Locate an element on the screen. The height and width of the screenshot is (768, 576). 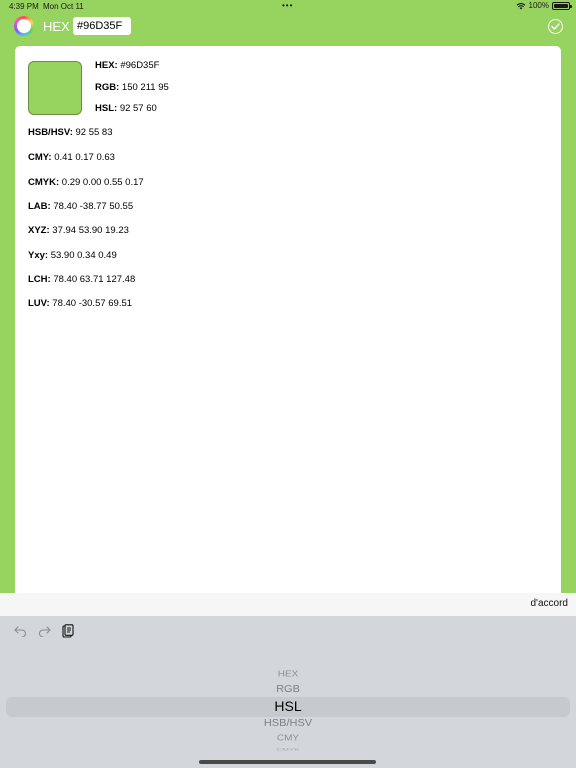
picker-option-hsb-hsv: HSB/HSV is located at coordinates (288, 722).